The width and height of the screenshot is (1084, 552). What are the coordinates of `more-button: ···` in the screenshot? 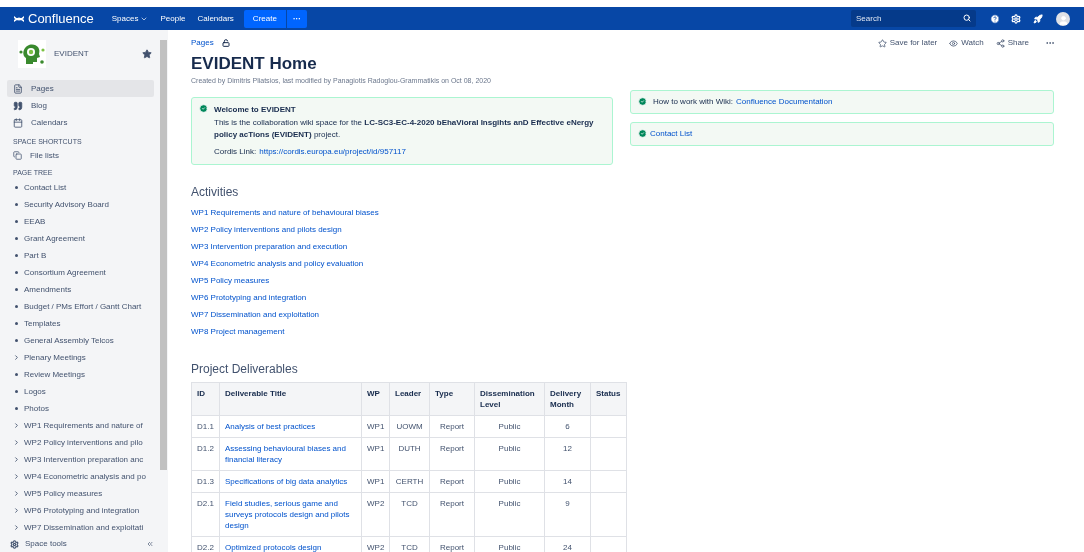 It's located at (296, 18).